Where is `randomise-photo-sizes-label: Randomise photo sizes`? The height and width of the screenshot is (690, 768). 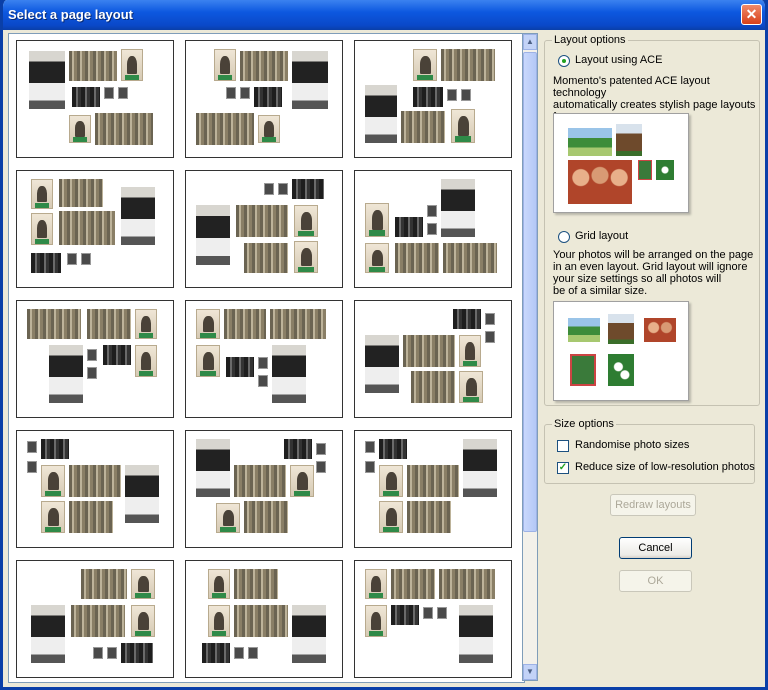 randomise-photo-sizes-label: Randomise photo sizes is located at coordinates (632, 445).